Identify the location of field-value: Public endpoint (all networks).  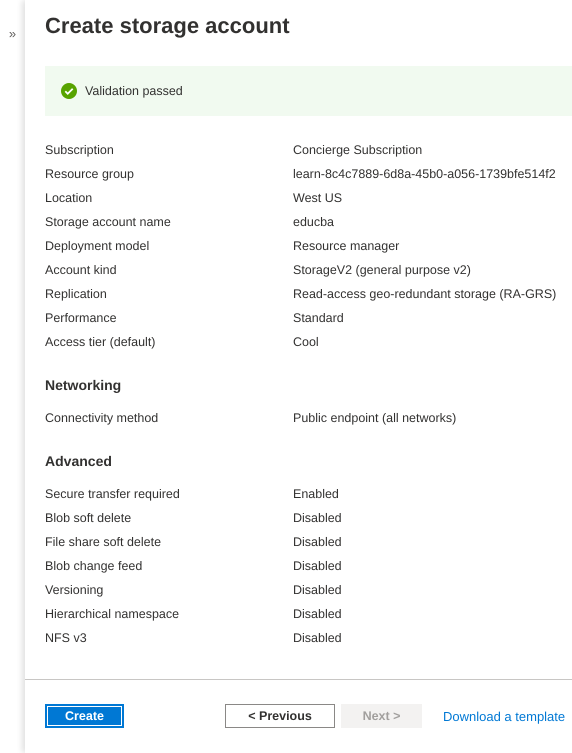
(374, 418).